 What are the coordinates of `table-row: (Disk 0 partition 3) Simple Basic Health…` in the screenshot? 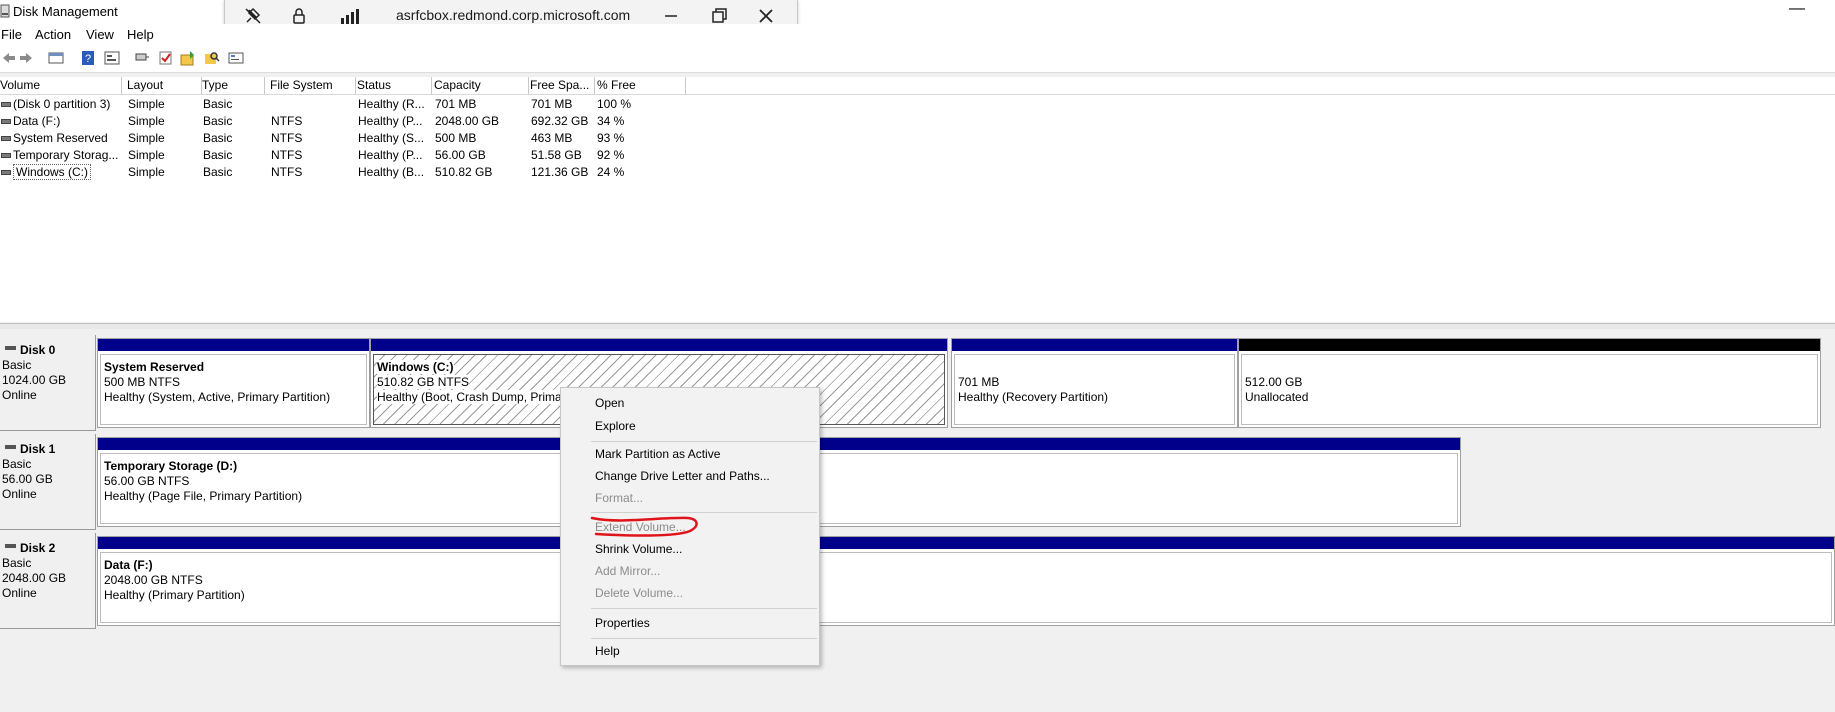 It's located at (340, 104).